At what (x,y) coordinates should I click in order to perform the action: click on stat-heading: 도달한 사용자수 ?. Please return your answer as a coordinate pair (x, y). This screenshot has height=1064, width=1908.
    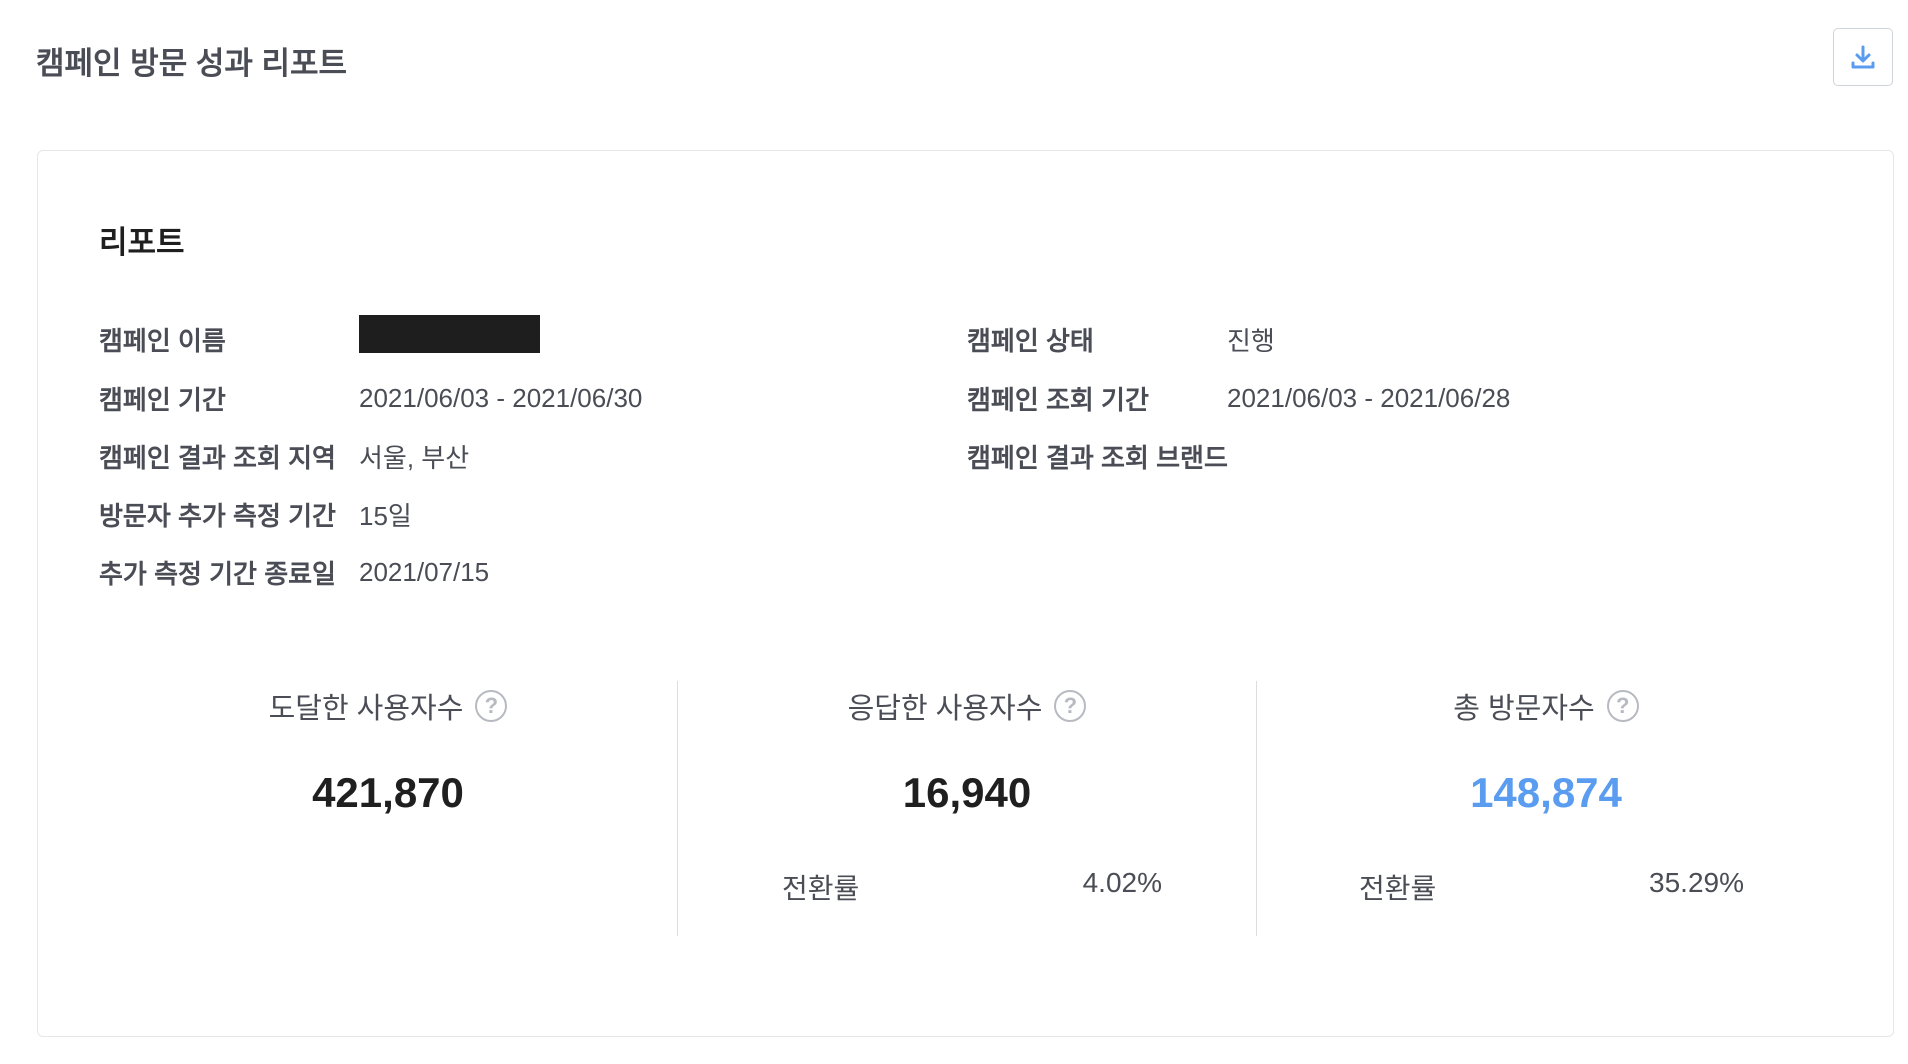
    Looking at the image, I should click on (388, 706).